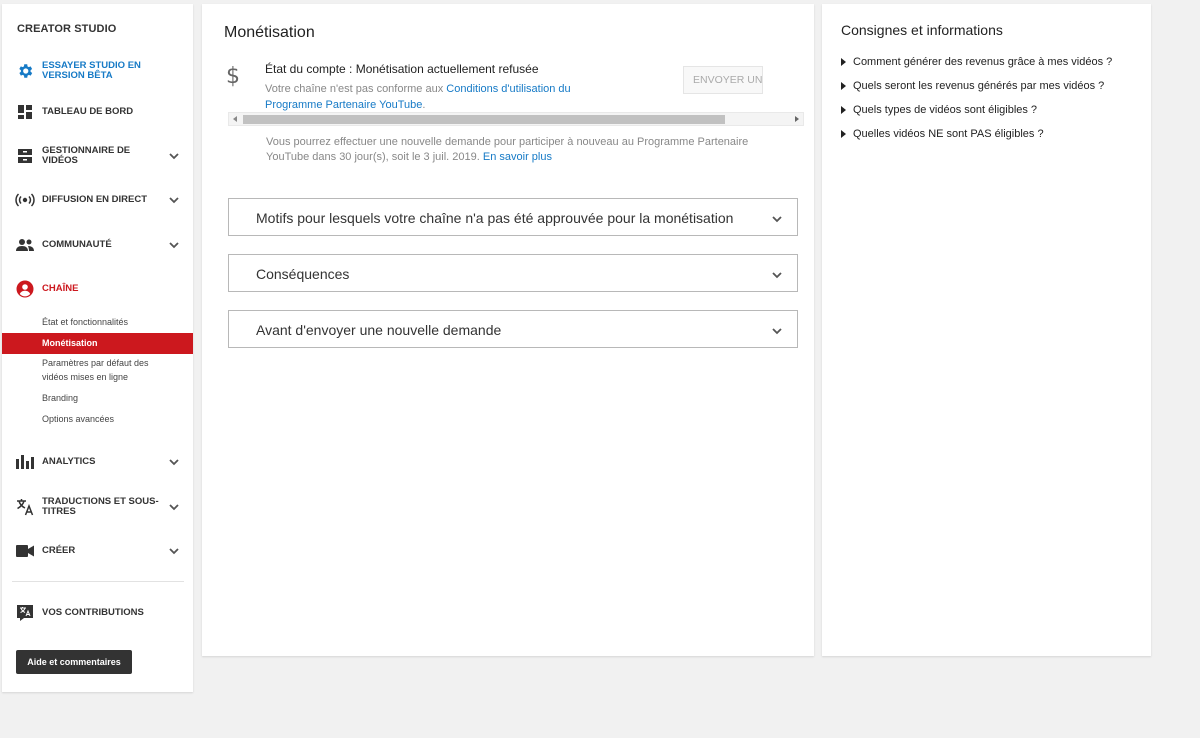 Image resolution: width=1200 pixels, height=738 pixels. Describe the element at coordinates (25, 112) in the screenshot. I see `dashboard-icon` at that location.